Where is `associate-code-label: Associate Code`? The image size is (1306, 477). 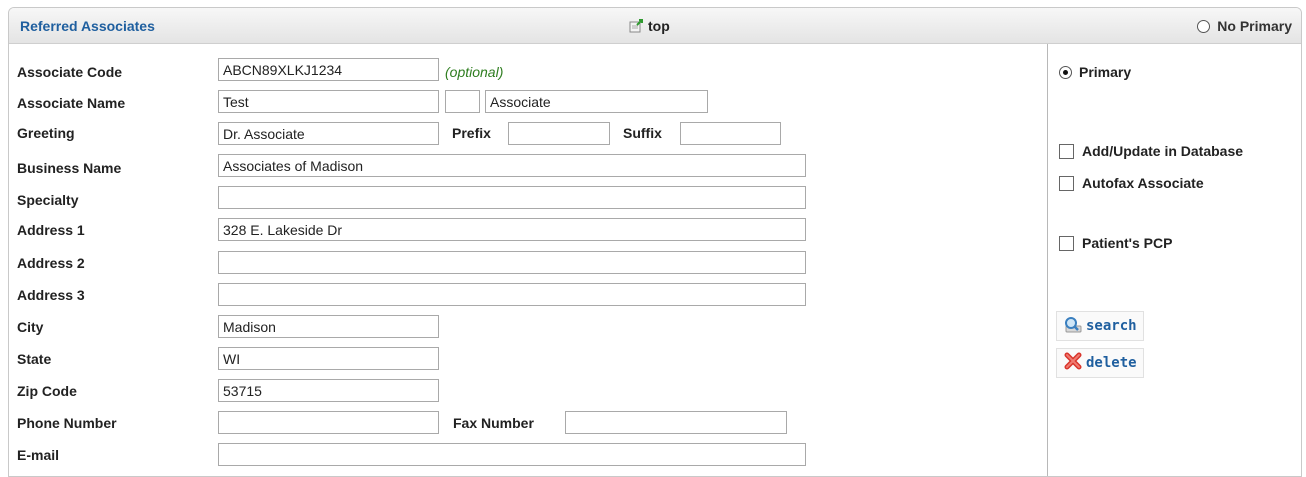
associate-code-label: Associate Code is located at coordinates (70, 72).